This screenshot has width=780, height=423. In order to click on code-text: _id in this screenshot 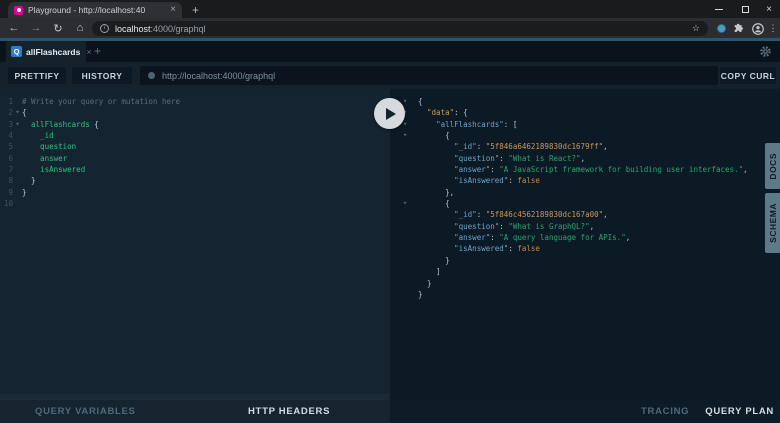, I will do `click(38, 136)`.